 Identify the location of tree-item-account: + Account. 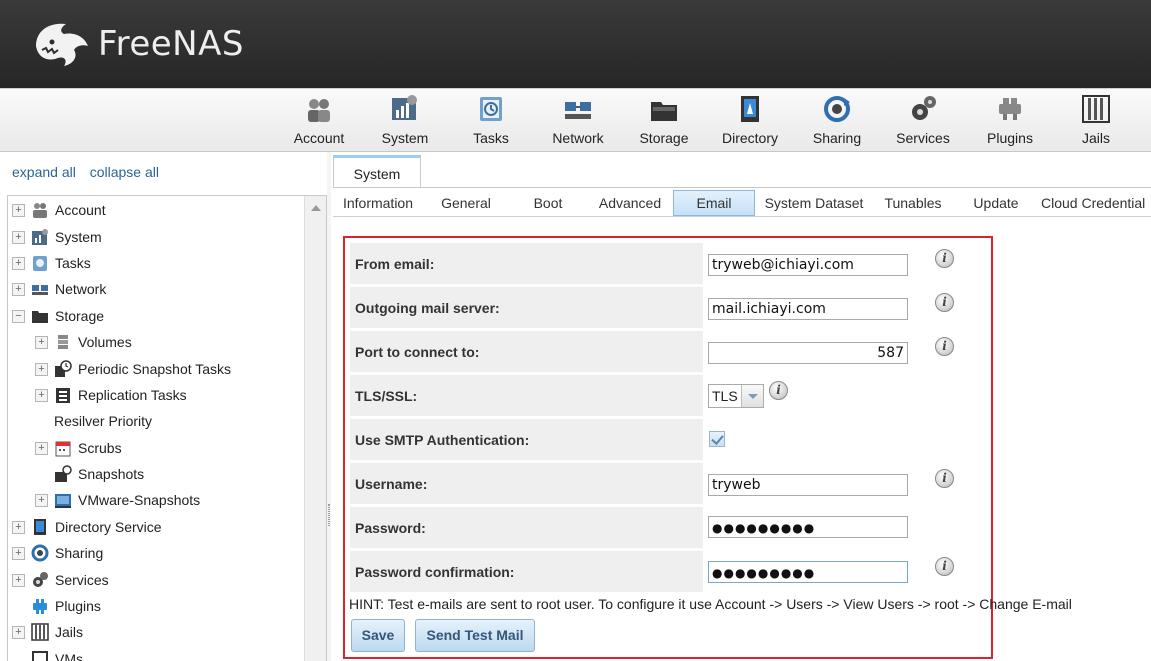
(59, 210).